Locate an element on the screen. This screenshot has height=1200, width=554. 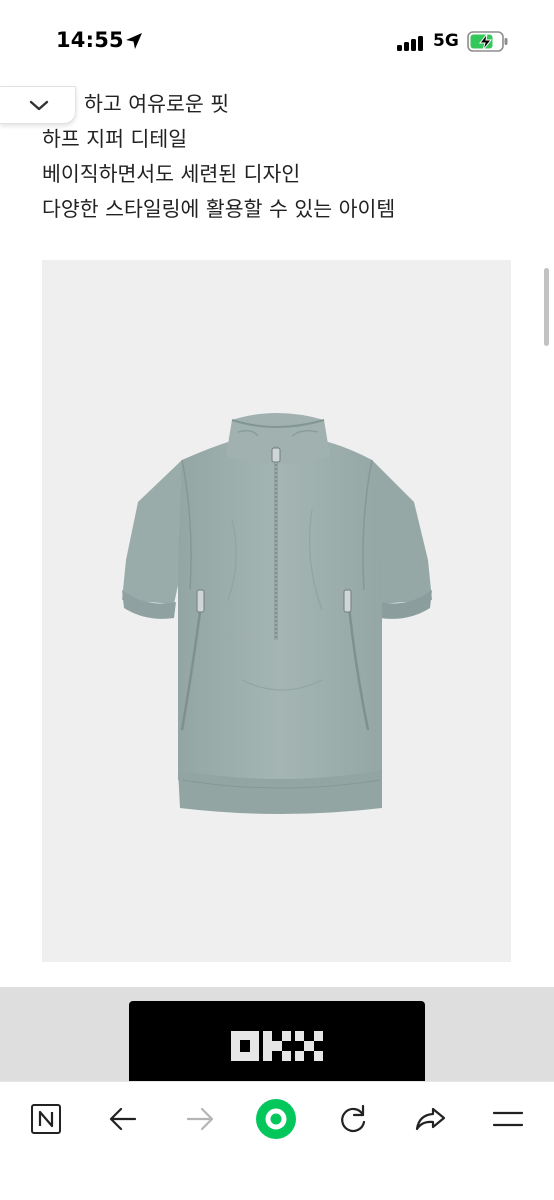
naver-n-icon is located at coordinates (46, 1119).